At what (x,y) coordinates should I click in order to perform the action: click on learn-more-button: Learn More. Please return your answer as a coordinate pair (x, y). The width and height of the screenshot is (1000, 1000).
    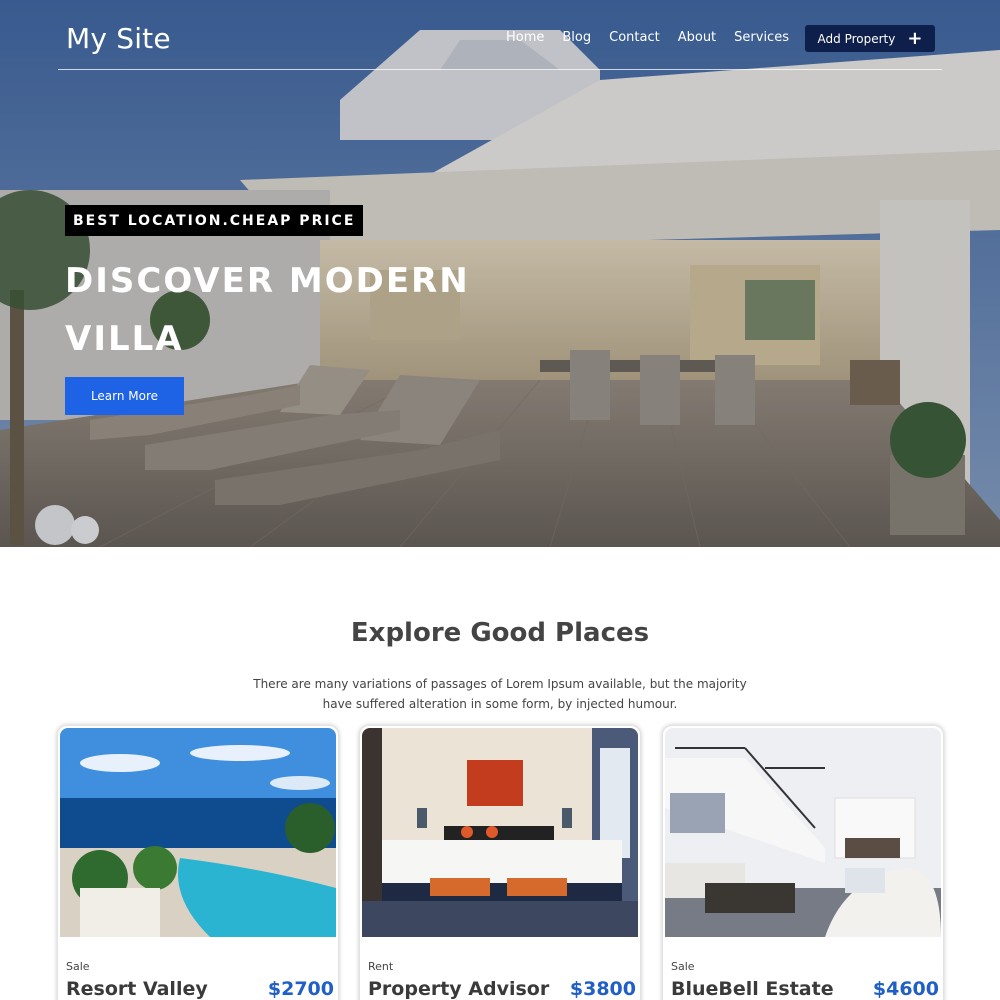
    Looking at the image, I should click on (124, 396).